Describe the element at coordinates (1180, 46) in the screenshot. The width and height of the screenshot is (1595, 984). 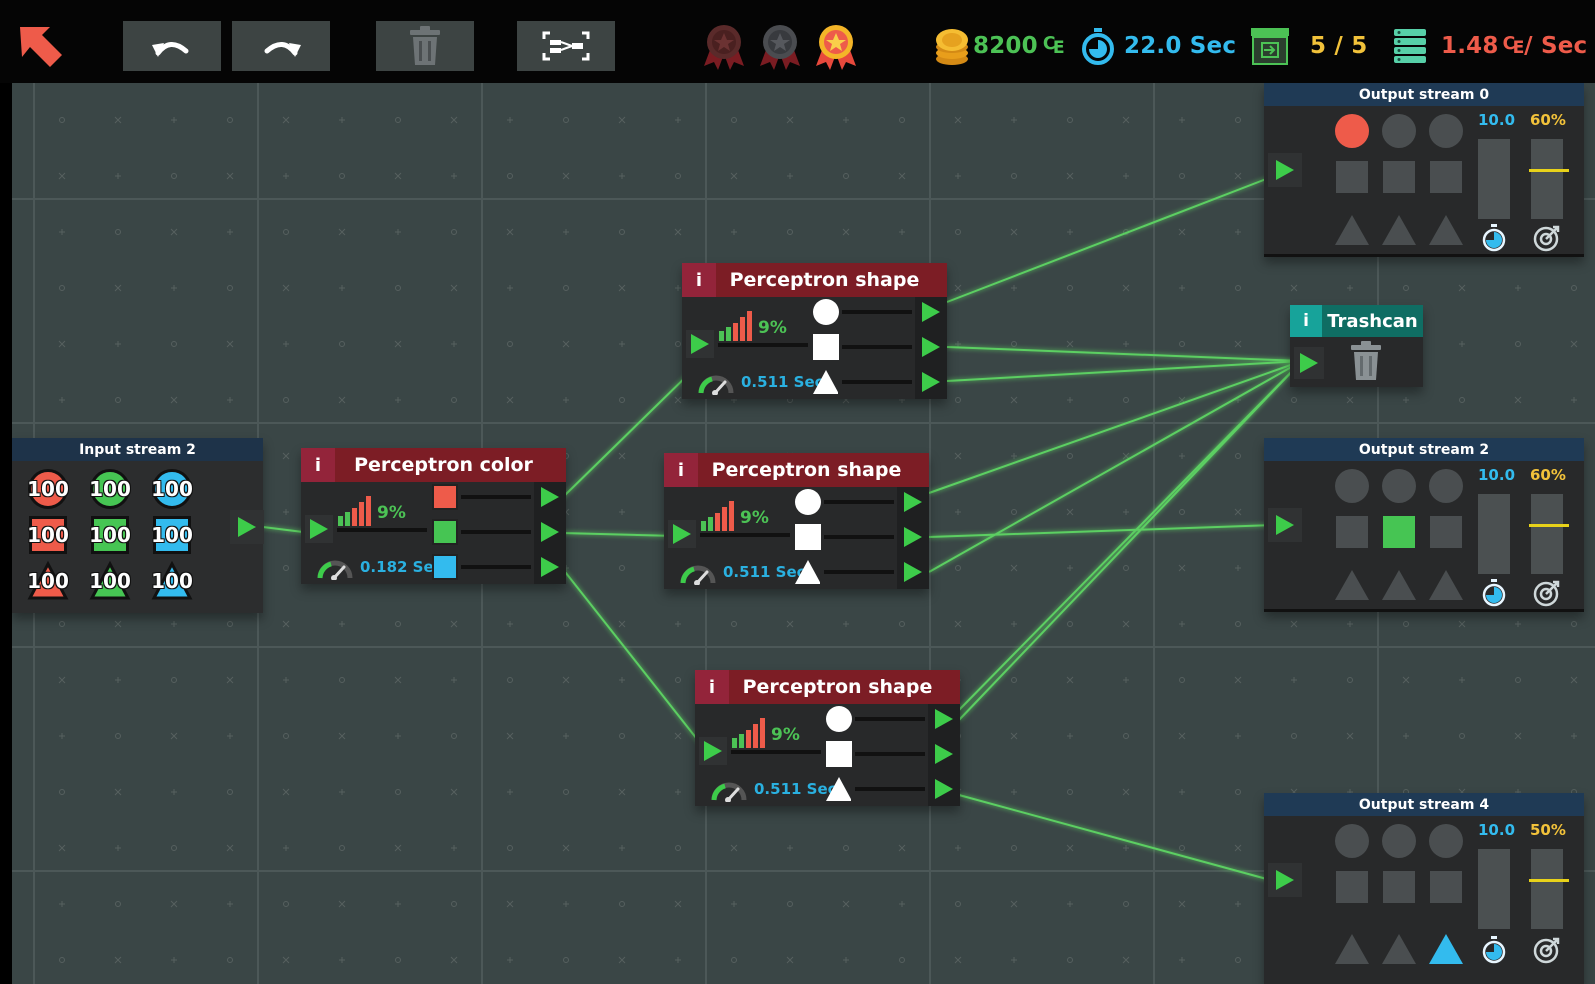
I see `time-value: 22.0 Sec` at that location.